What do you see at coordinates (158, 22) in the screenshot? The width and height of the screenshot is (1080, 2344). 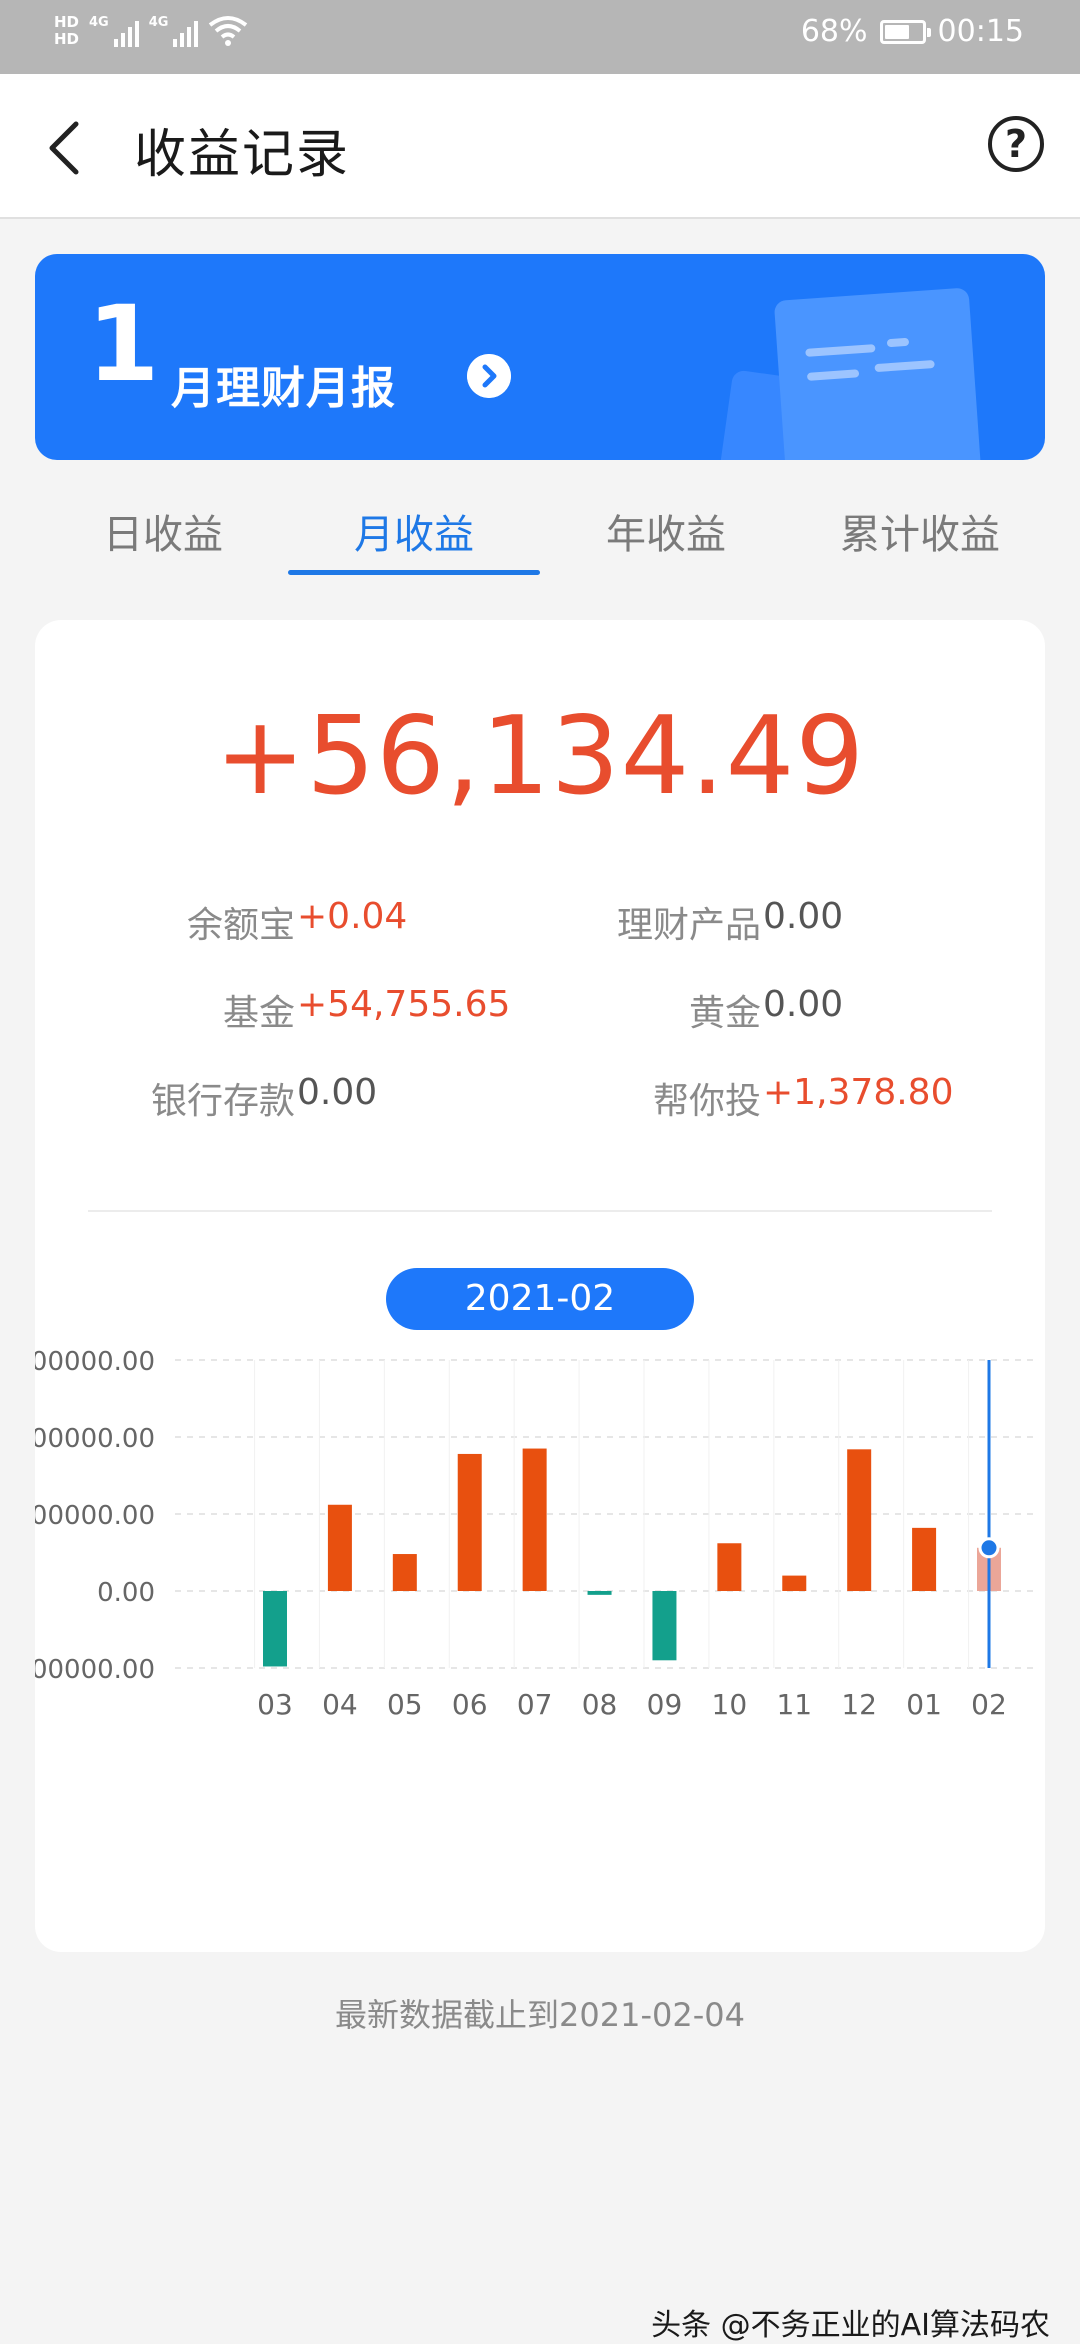 I see `network-type-2: 4G` at bounding box center [158, 22].